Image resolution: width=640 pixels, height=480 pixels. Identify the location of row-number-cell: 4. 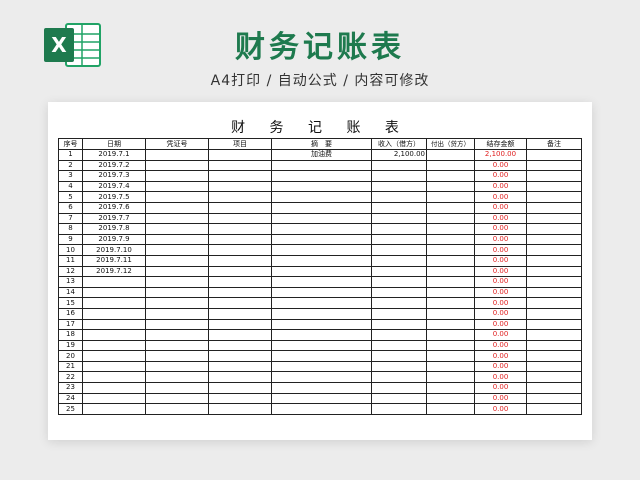
(70, 186).